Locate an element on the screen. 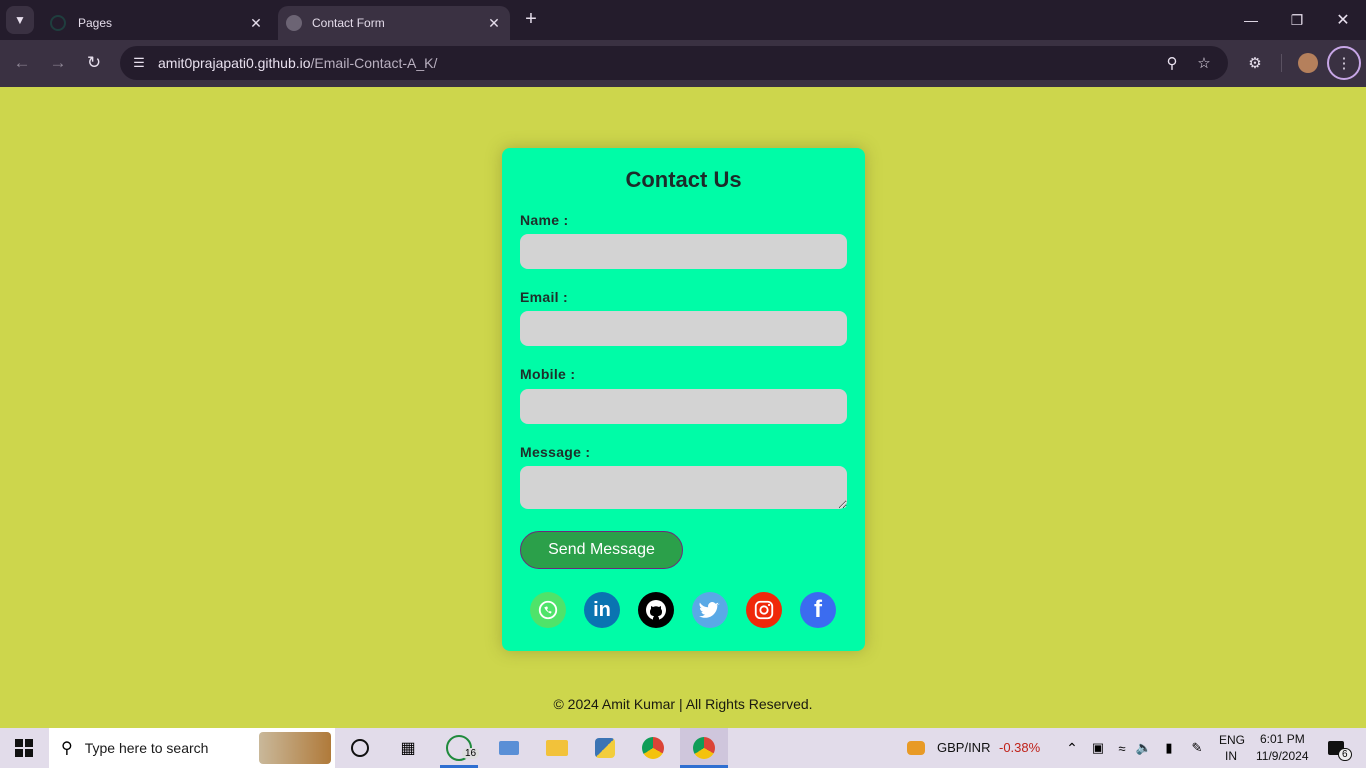 The width and height of the screenshot is (1366, 768). search-icon: ⚲ is located at coordinates (67, 748).